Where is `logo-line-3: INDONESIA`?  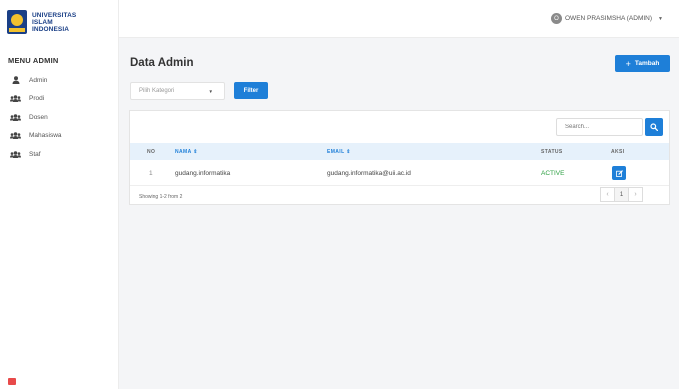
logo-line-3: INDONESIA is located at coordinates (51, 29).